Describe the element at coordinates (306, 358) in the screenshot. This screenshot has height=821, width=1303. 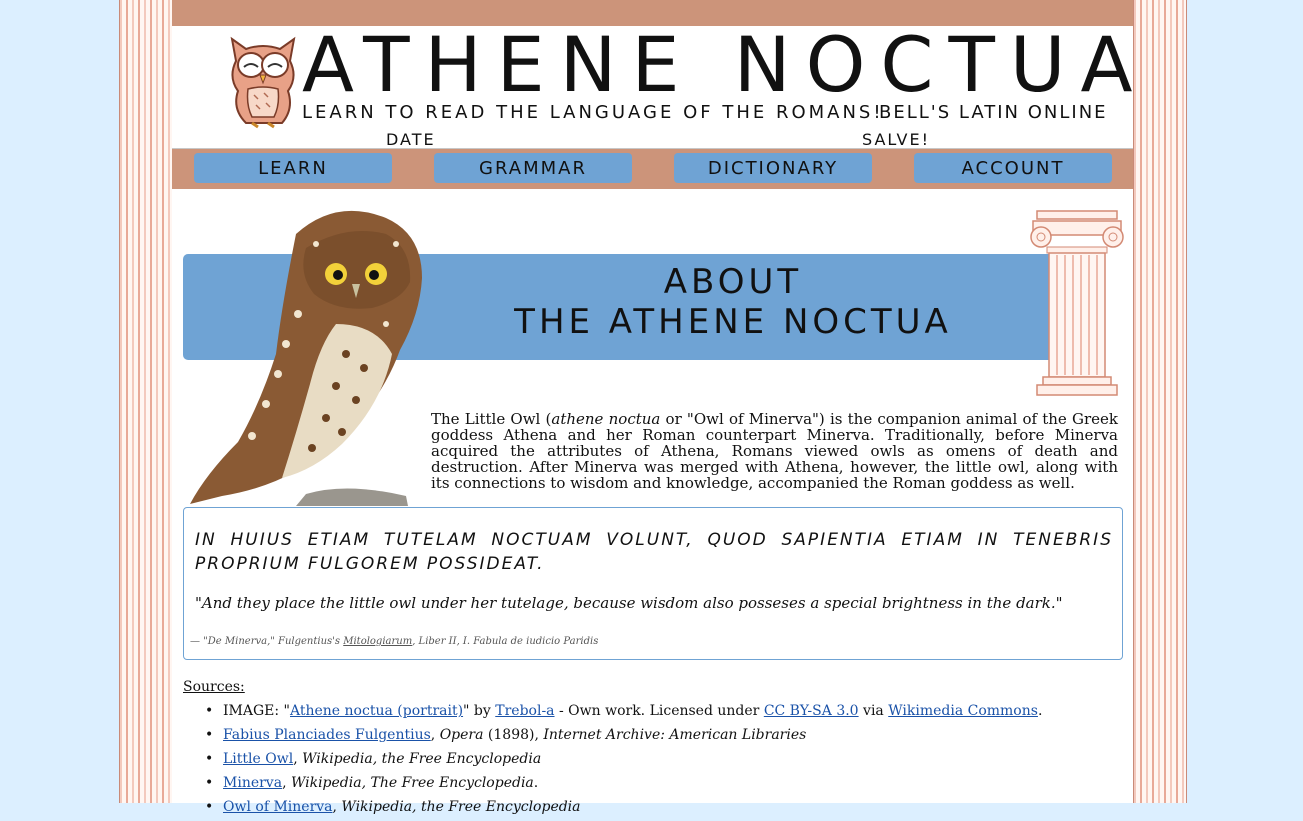
I see `little-owl-photo` at that location.